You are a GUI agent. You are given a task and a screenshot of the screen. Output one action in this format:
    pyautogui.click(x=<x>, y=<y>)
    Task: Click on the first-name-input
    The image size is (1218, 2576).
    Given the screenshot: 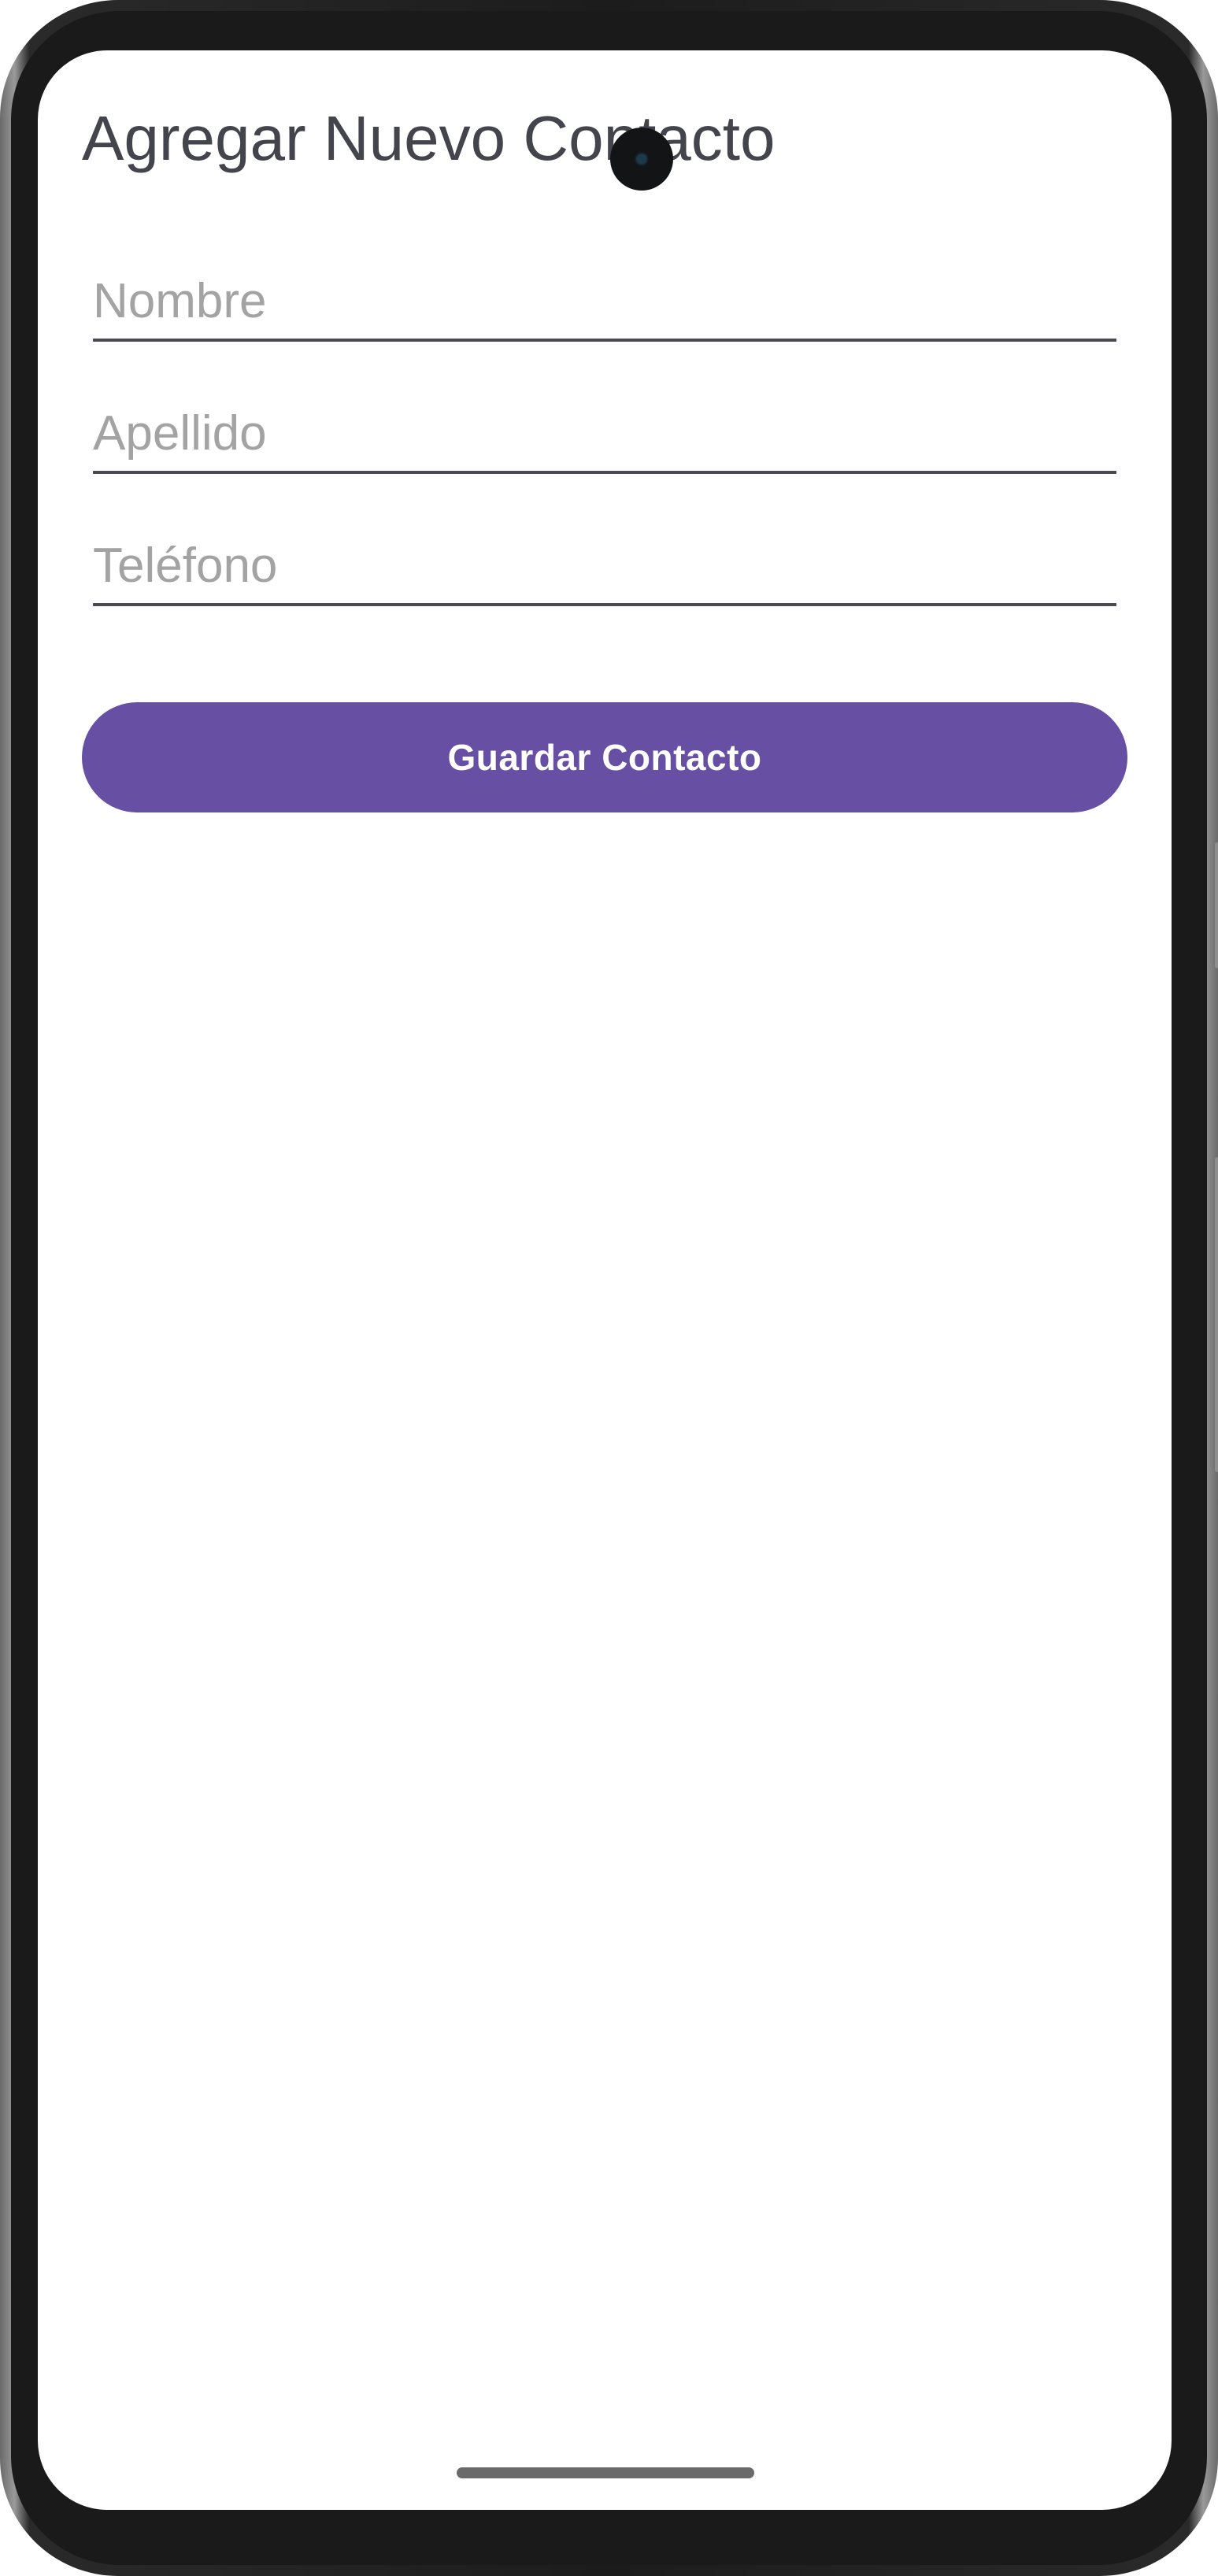 What is the action you would take?
    pyautogui.click(x=604, y=301)
    